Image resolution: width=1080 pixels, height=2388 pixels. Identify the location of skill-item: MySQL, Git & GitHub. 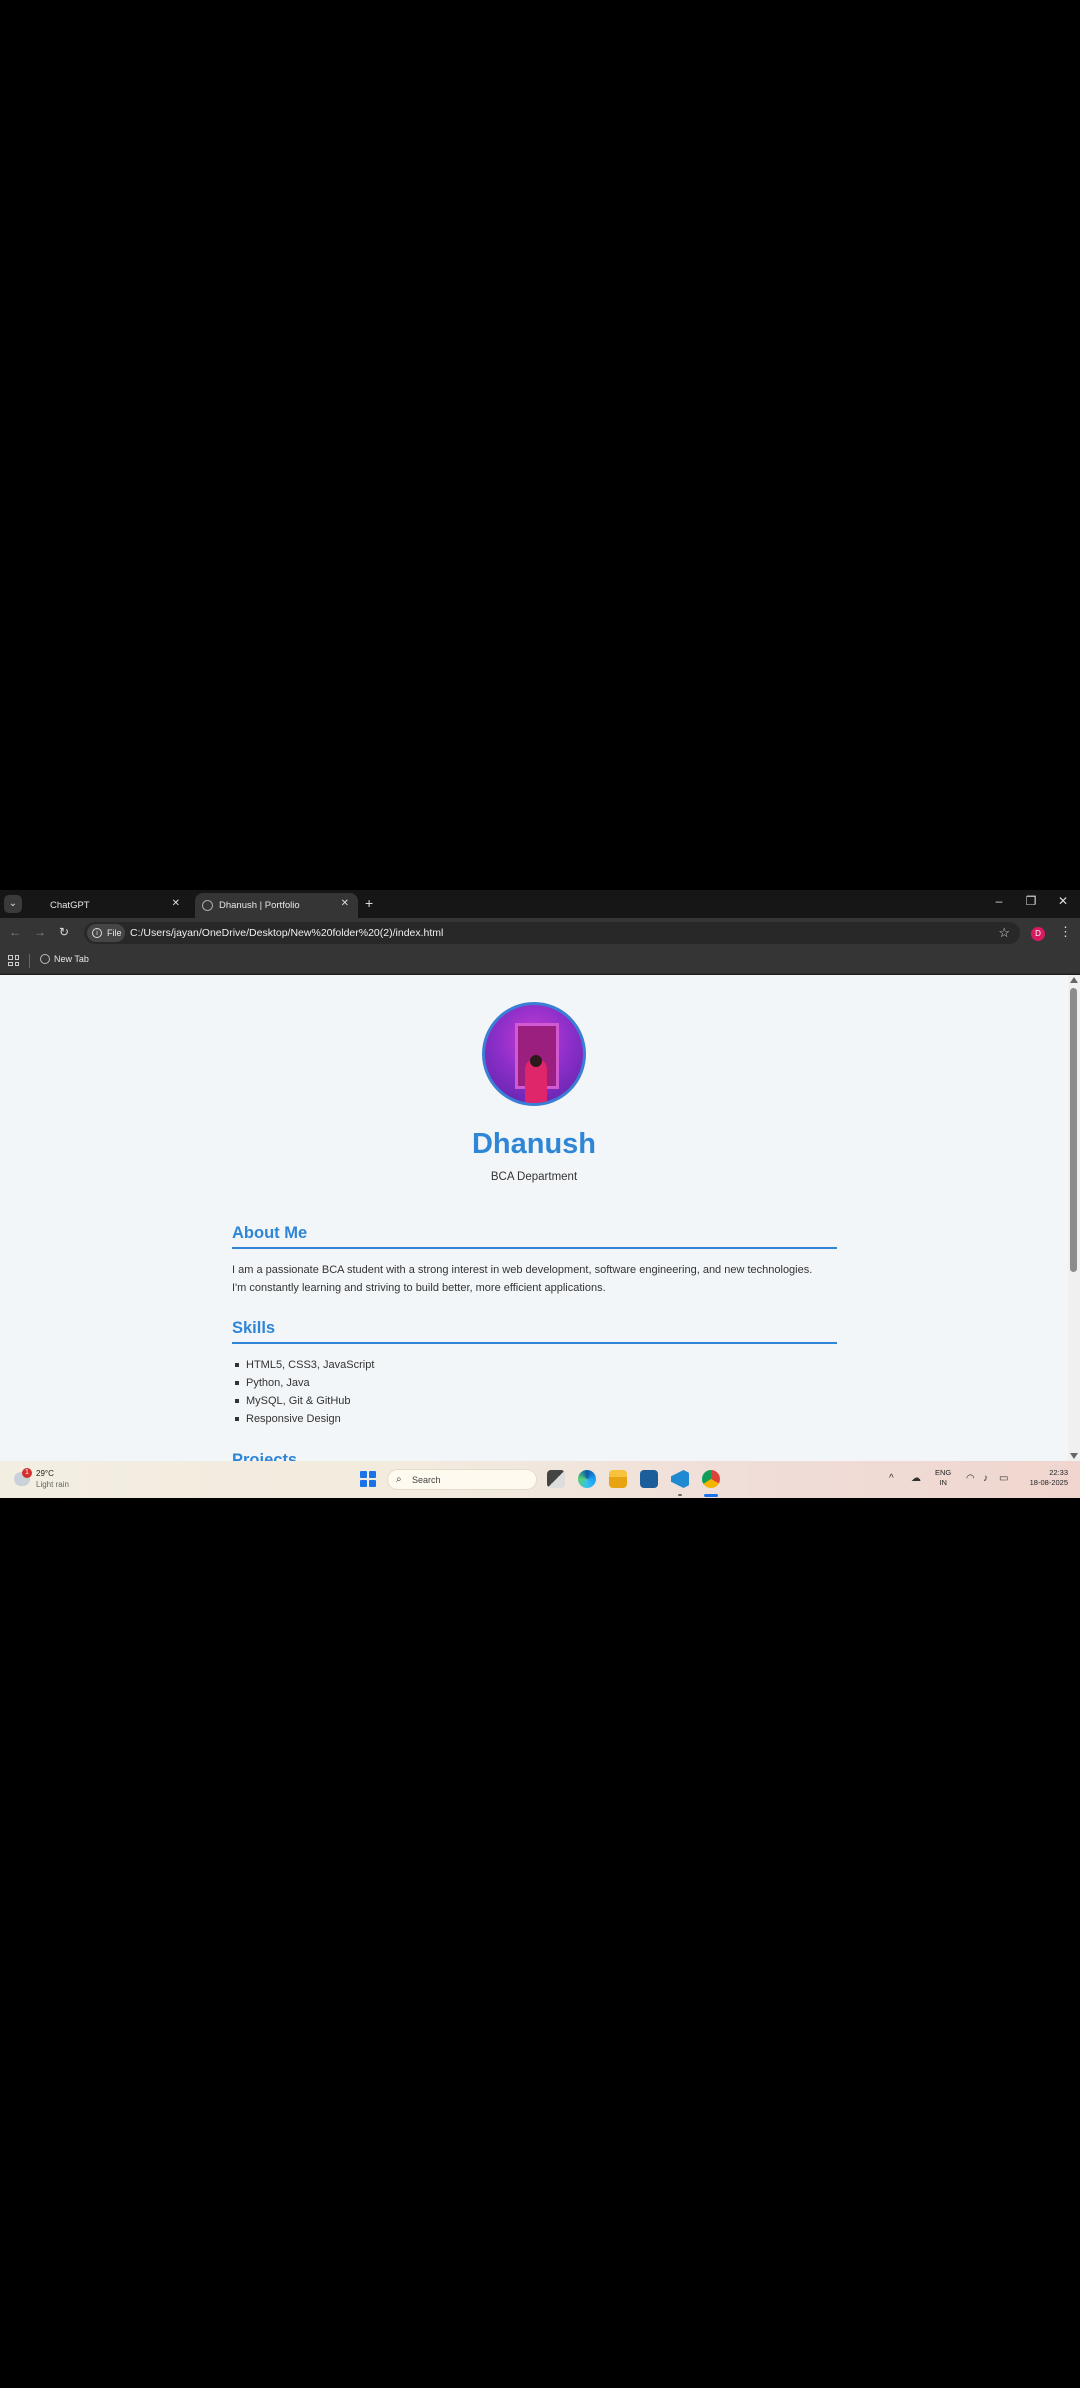
(304, 1401).